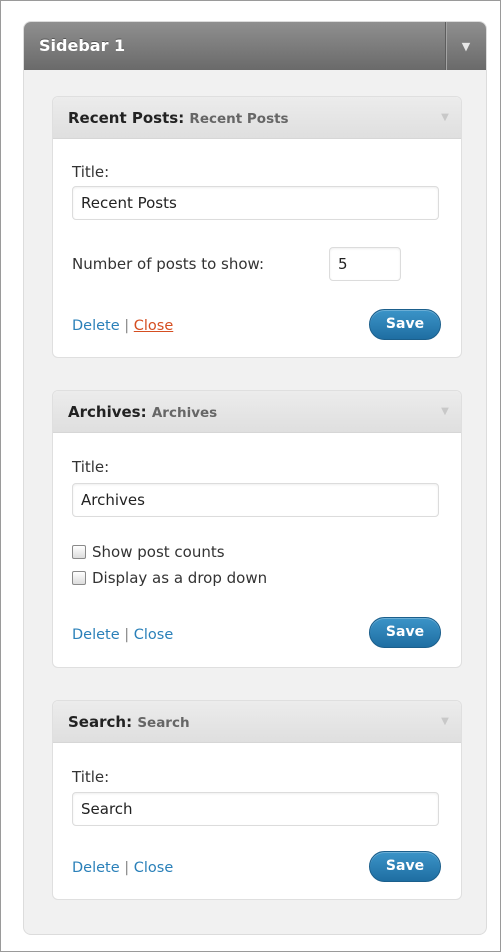 The height and width of the screenshot is (952, 501). I want to click on display-dropdown-checkbox, so click(79, 578).